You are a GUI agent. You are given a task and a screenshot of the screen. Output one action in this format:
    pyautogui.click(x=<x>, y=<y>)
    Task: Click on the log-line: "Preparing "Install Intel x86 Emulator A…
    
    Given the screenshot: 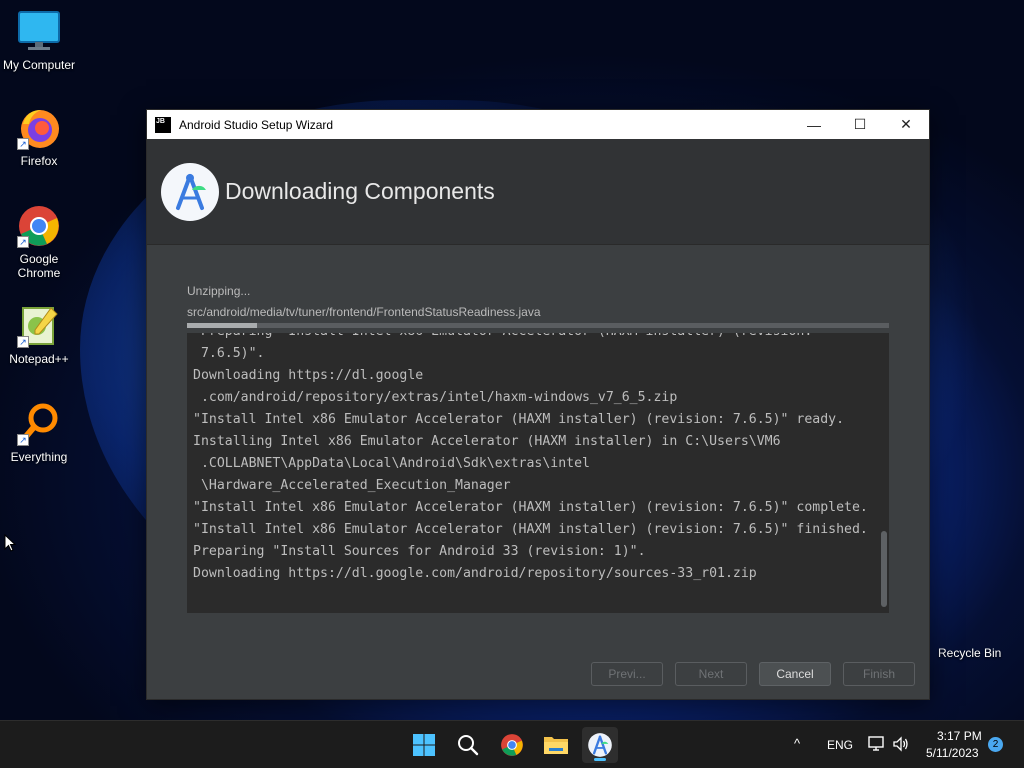 What is the action you would take?
    pyautogui.click(x=533, y=338)
    